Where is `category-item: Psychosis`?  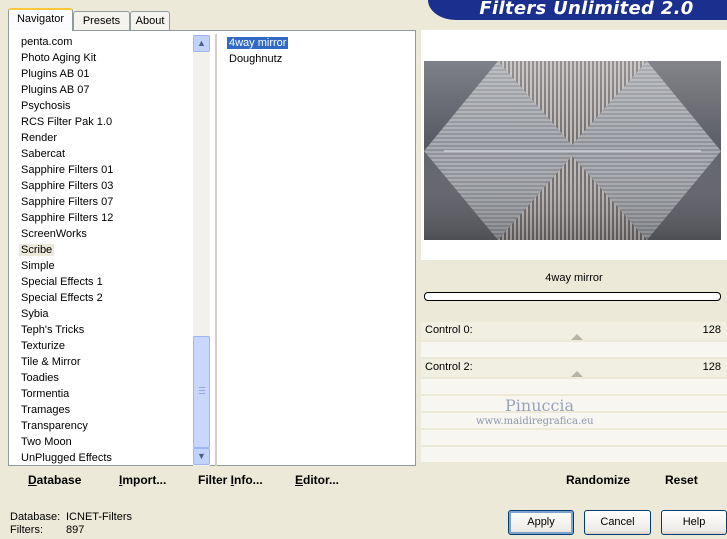 category-item: Psychosis is located at coordinates (101, 106).